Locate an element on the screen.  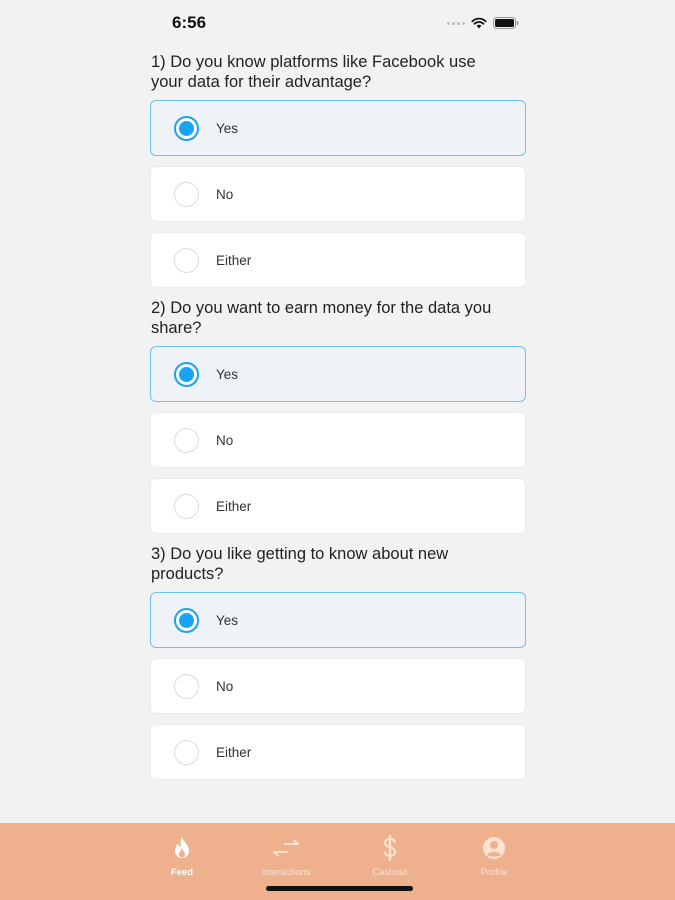
q3-option-no: No is located at coordinates (338, 686).